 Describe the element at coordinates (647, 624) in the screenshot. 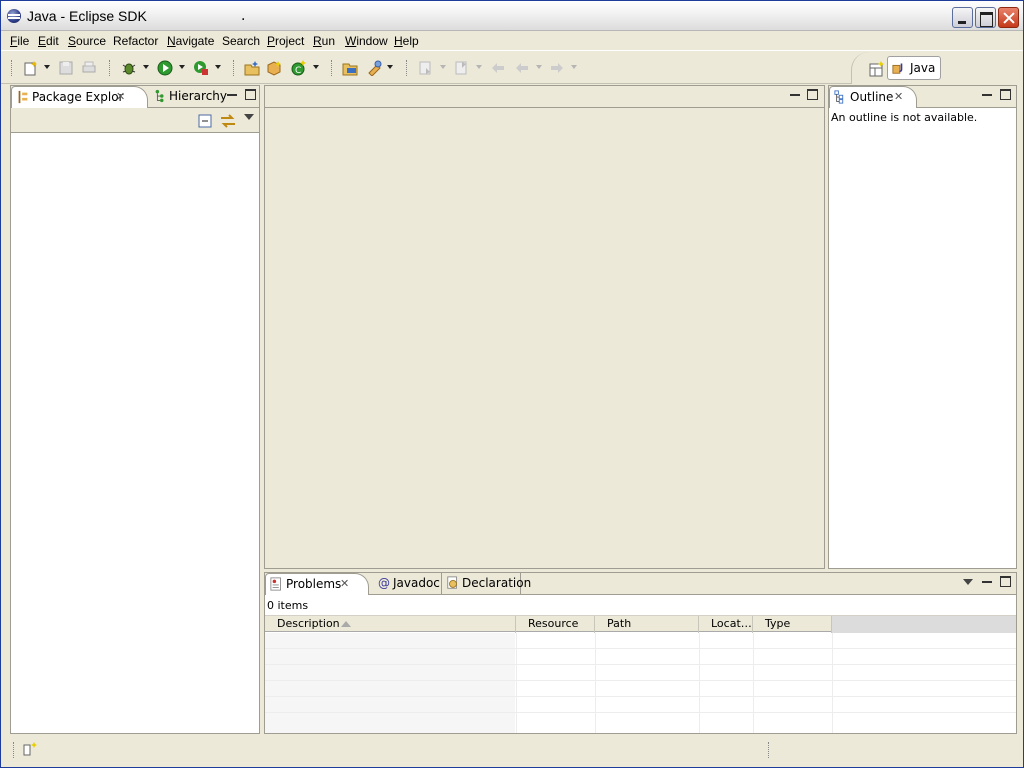

I see `column-path: Path` at that location.